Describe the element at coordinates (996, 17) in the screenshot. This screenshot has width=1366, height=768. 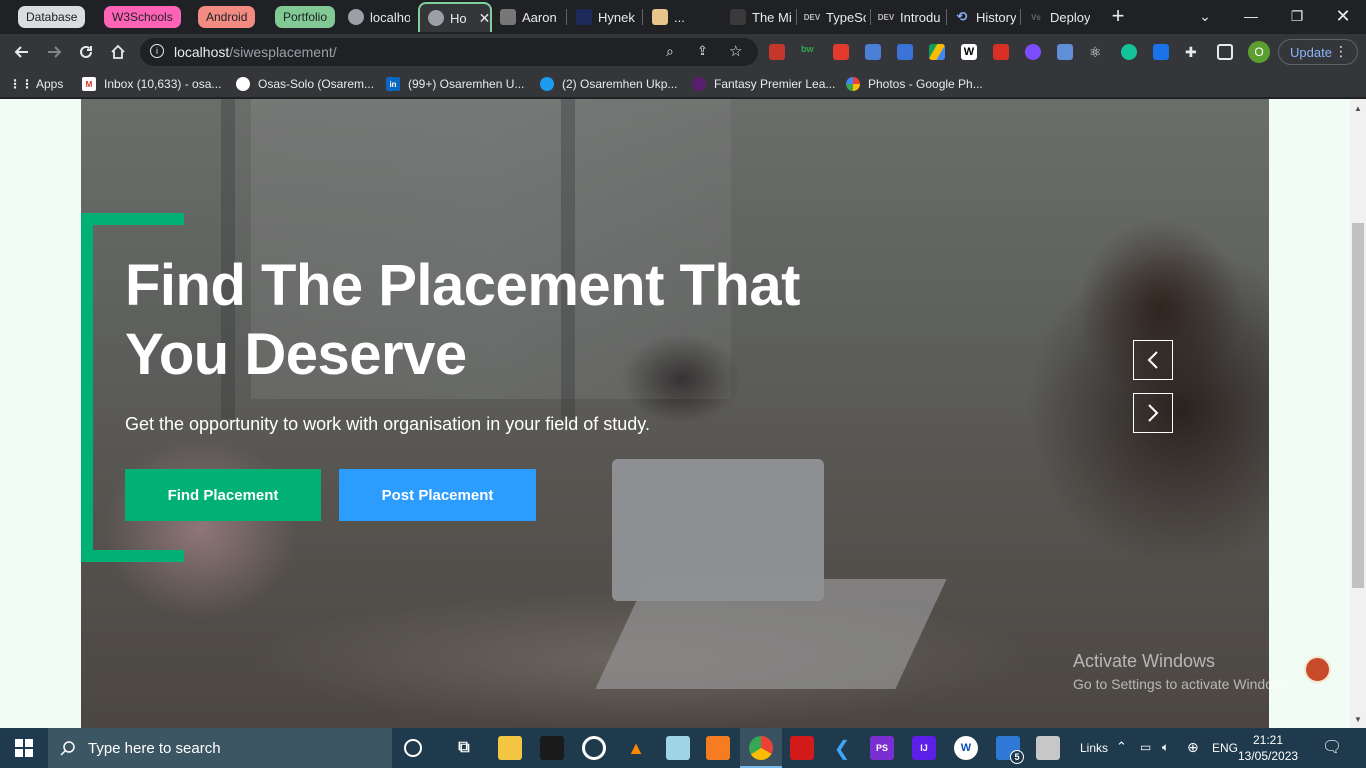
I see `tab-label: History` at that location.